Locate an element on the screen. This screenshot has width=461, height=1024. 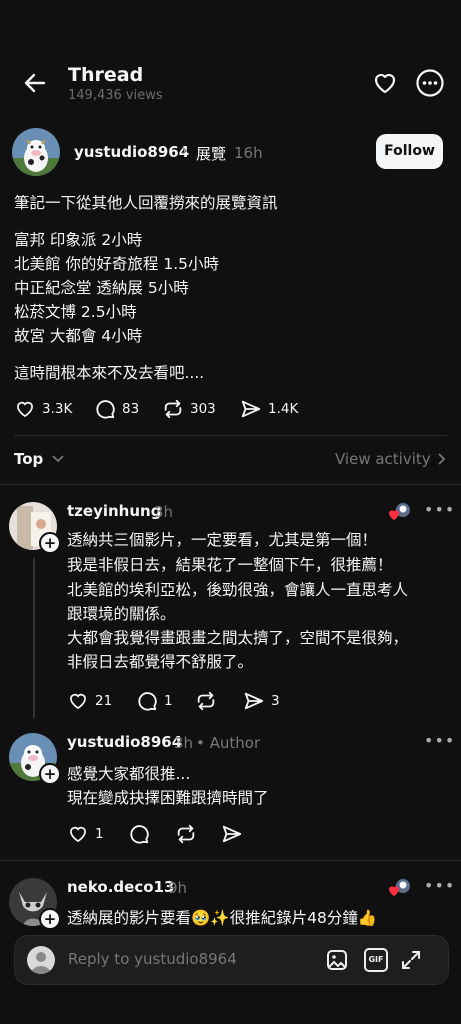
activity-heart-icon is located at coordinates (385, 83).